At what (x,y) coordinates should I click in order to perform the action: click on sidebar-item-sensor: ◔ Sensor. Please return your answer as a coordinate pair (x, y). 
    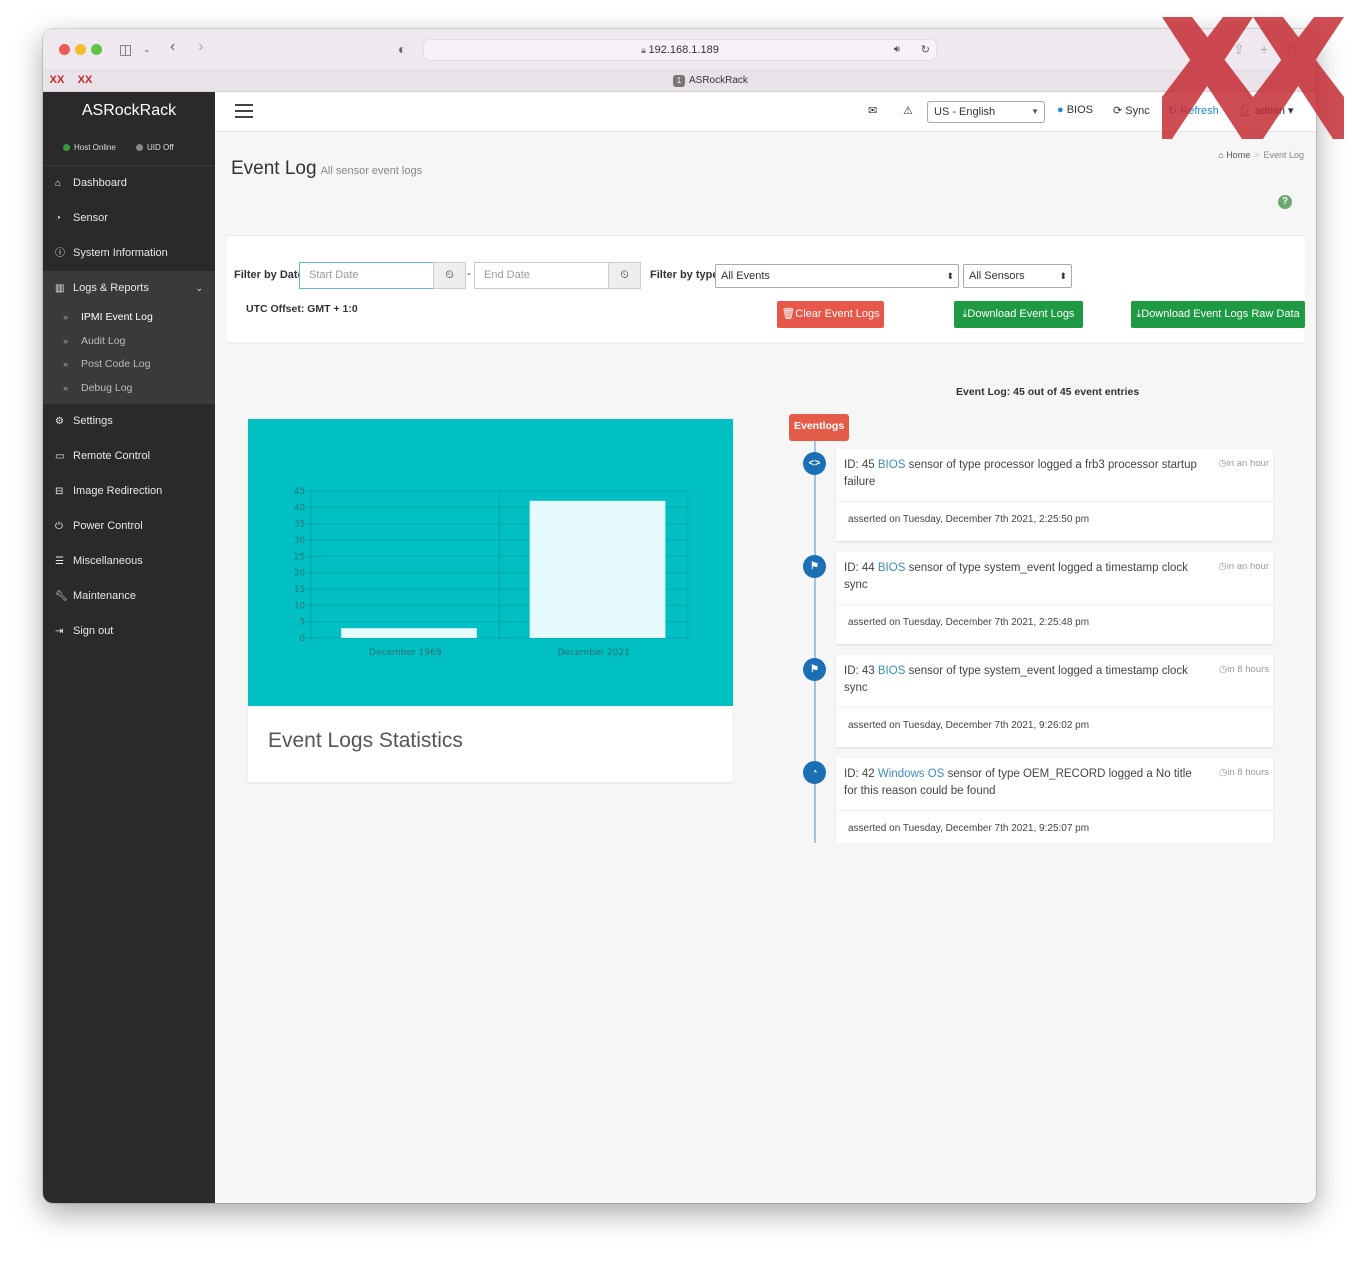
    Looking at the image, I should click on (129, 218).